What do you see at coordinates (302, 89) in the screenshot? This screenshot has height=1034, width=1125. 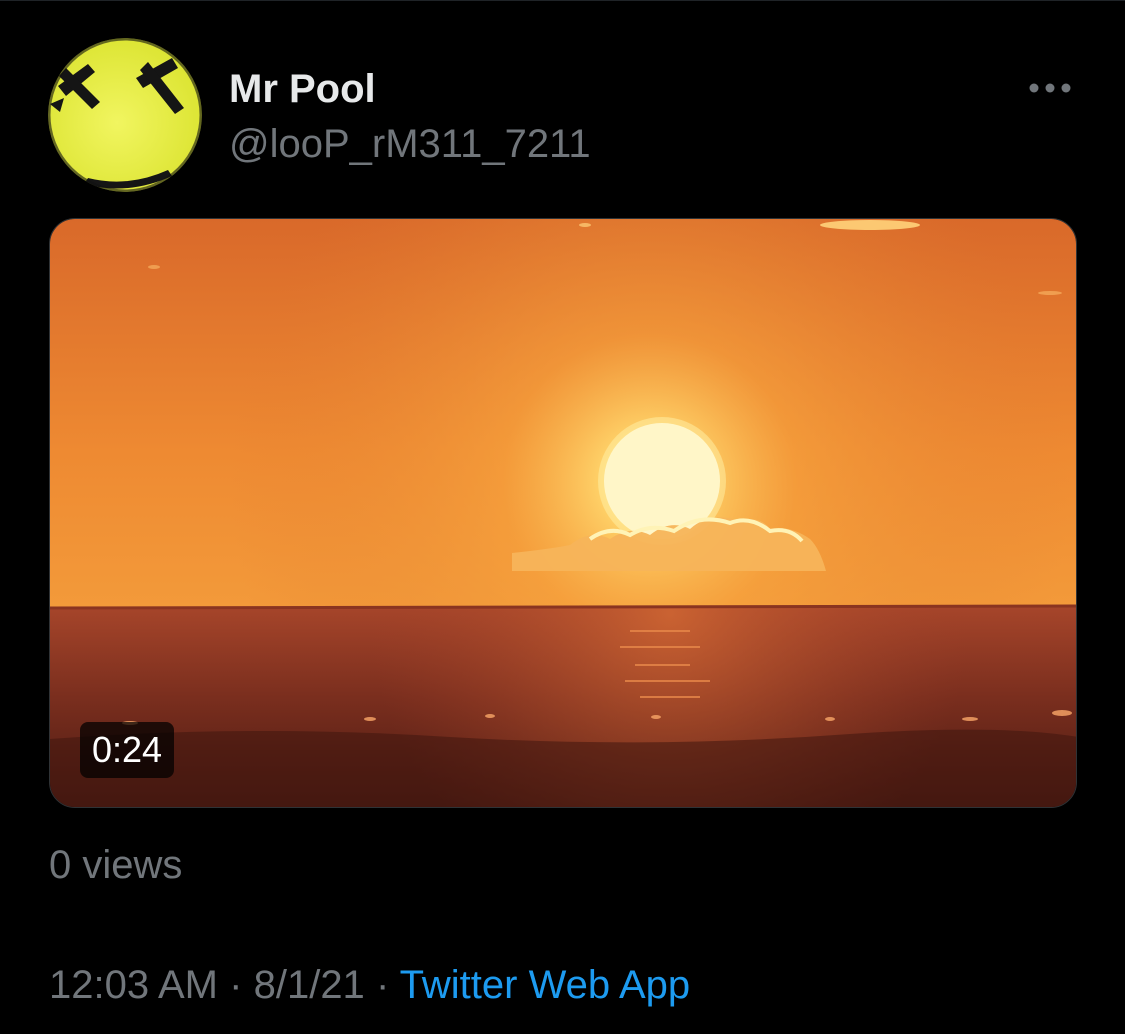 I see `display-name: Mr Pool` at bounding box center [302, 89].